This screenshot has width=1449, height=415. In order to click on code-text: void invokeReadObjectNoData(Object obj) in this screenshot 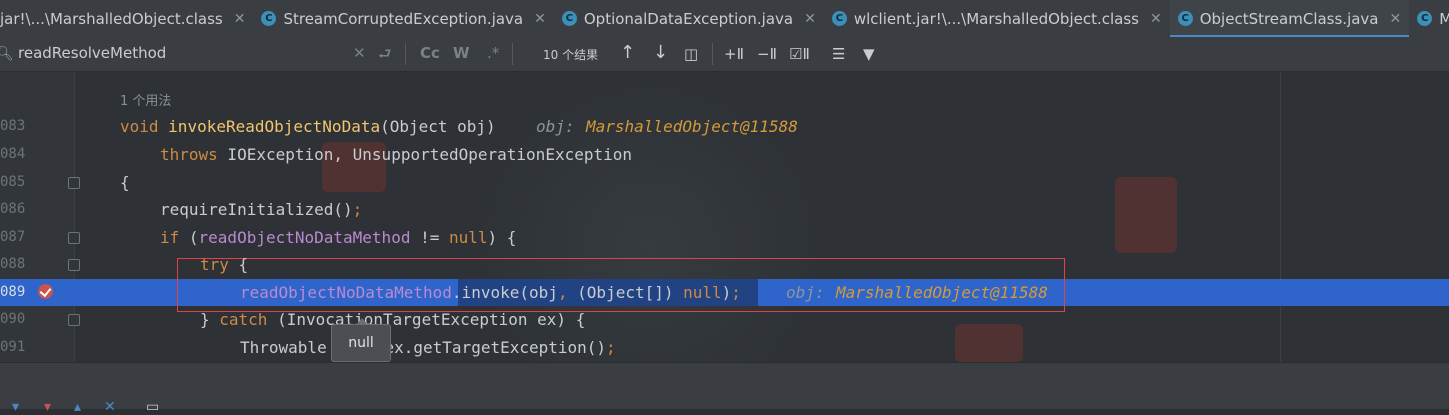, I will do `click(308, 126)`.